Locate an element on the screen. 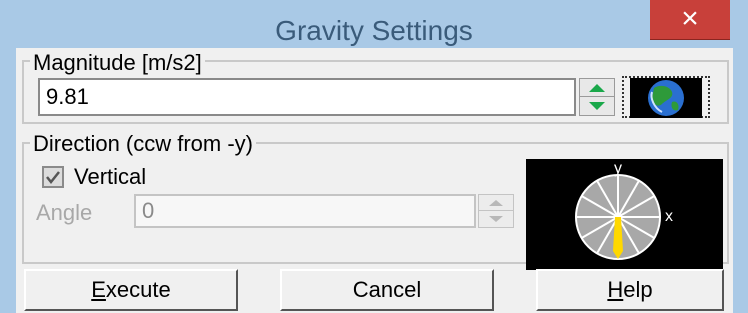  vertical-checkbox is located at coordinates (53, 177).